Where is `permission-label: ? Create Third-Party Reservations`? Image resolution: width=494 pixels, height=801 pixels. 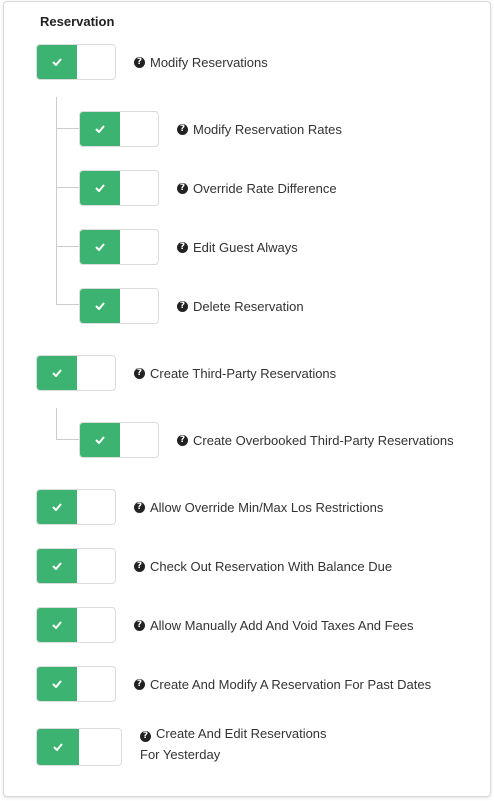 permission-label: ? Create Third-Party Reservations is located at coordinates (235, 373).